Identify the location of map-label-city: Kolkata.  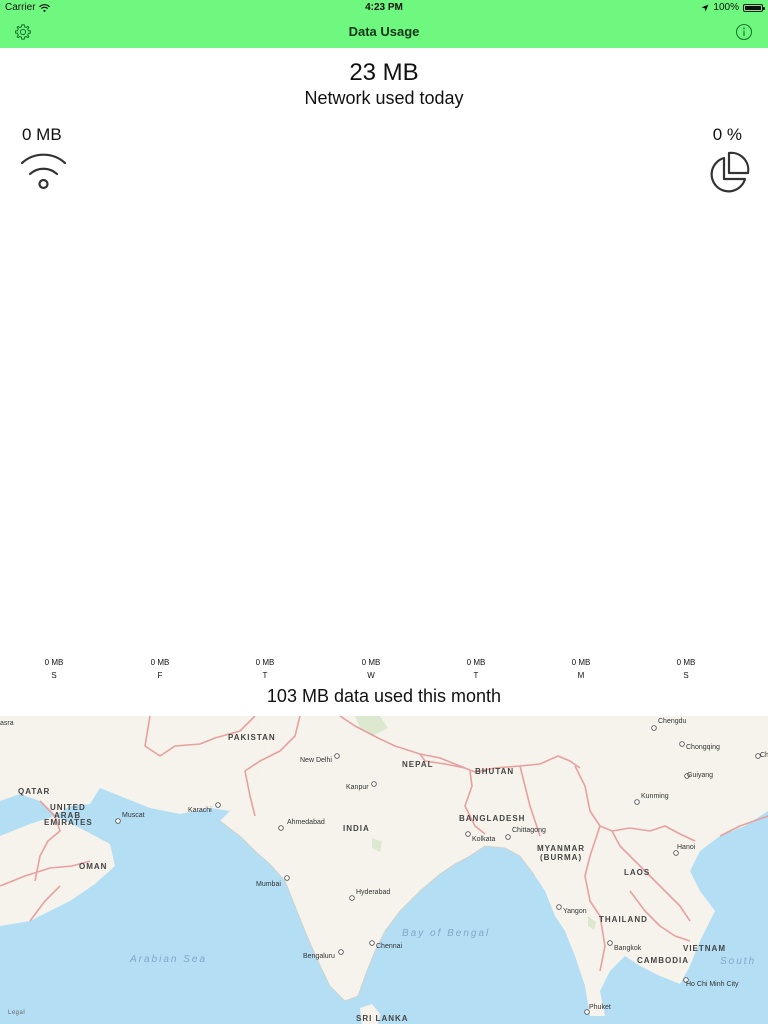
(484, 839).